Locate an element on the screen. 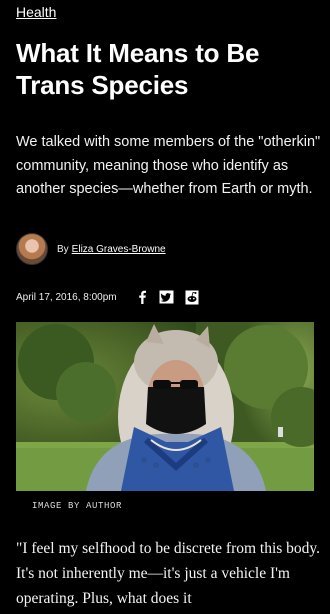 The height and width of the screenshot is (614, 330). facebook-icon is located at coordinates (142, 297).